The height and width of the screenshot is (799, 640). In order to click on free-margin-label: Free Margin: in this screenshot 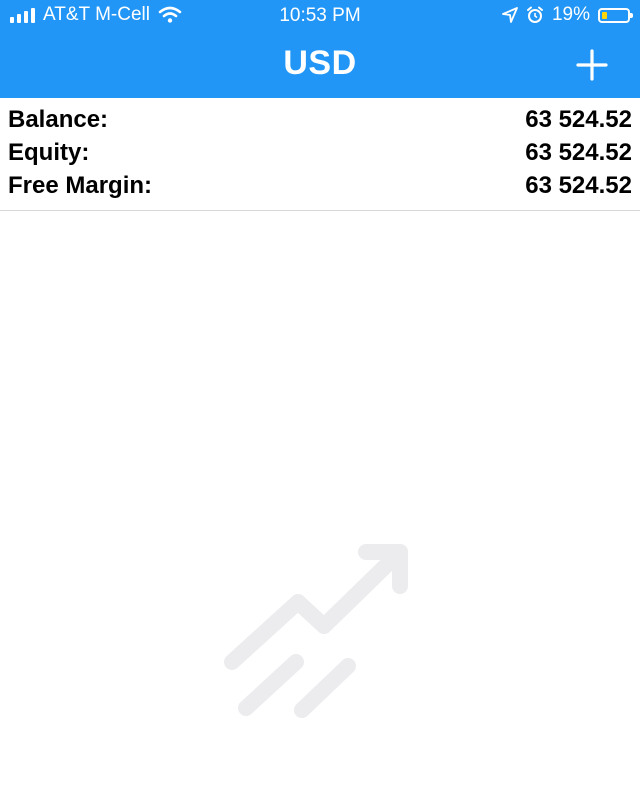, I will do `click(80, 185)`.